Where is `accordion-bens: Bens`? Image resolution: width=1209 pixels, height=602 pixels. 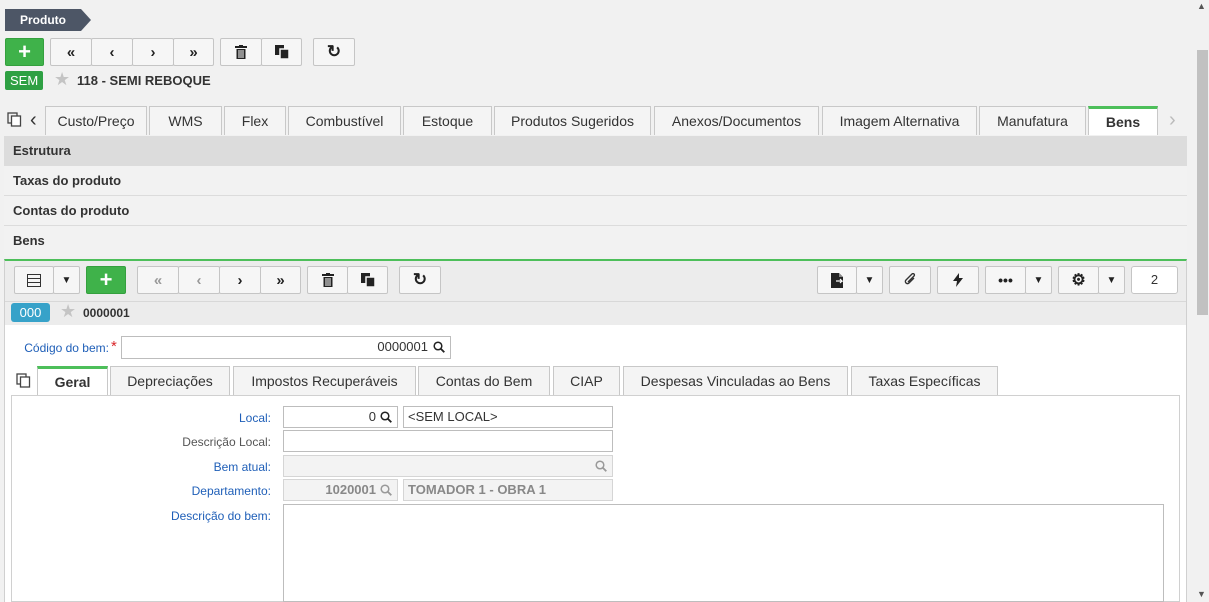
accordion-bens: Bens is located at coordinates (595, 241).